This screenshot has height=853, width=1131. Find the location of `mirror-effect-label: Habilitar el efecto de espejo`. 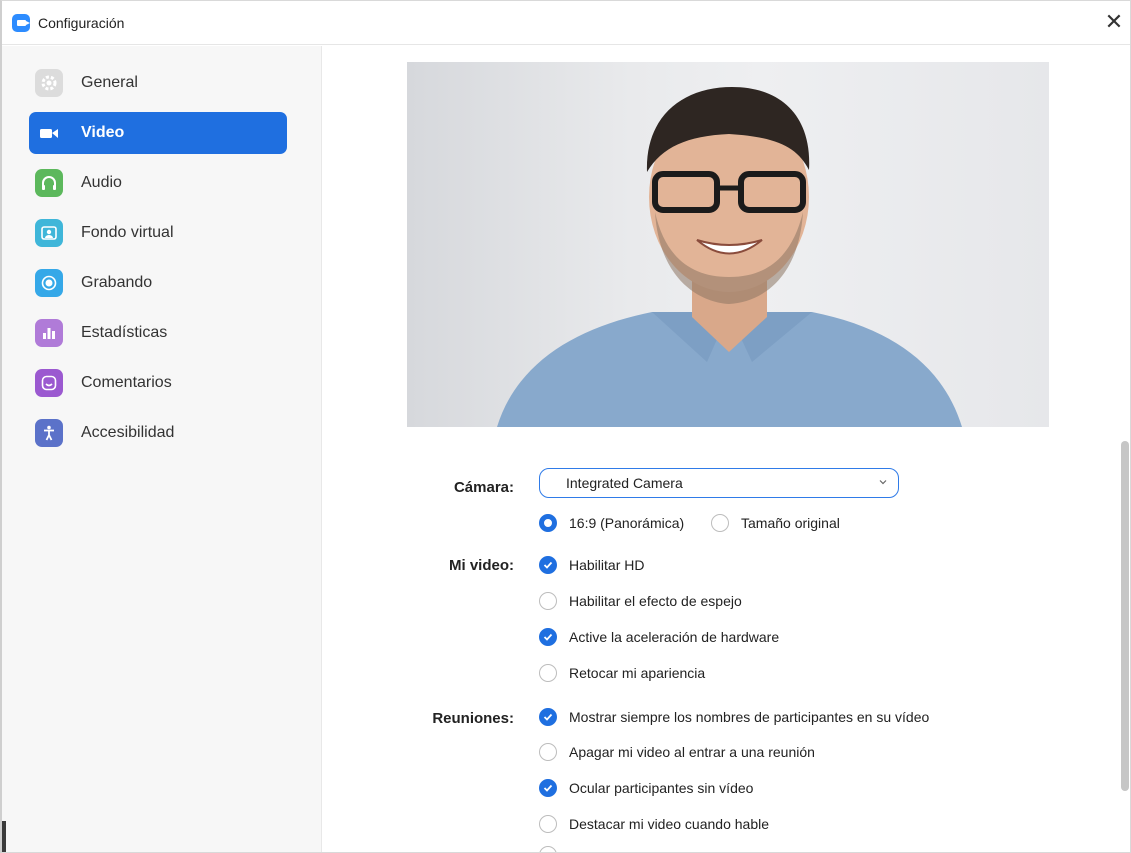

mirror-effect-label: Habilitar el efecto de espejo is located at coordinates (655, 601).